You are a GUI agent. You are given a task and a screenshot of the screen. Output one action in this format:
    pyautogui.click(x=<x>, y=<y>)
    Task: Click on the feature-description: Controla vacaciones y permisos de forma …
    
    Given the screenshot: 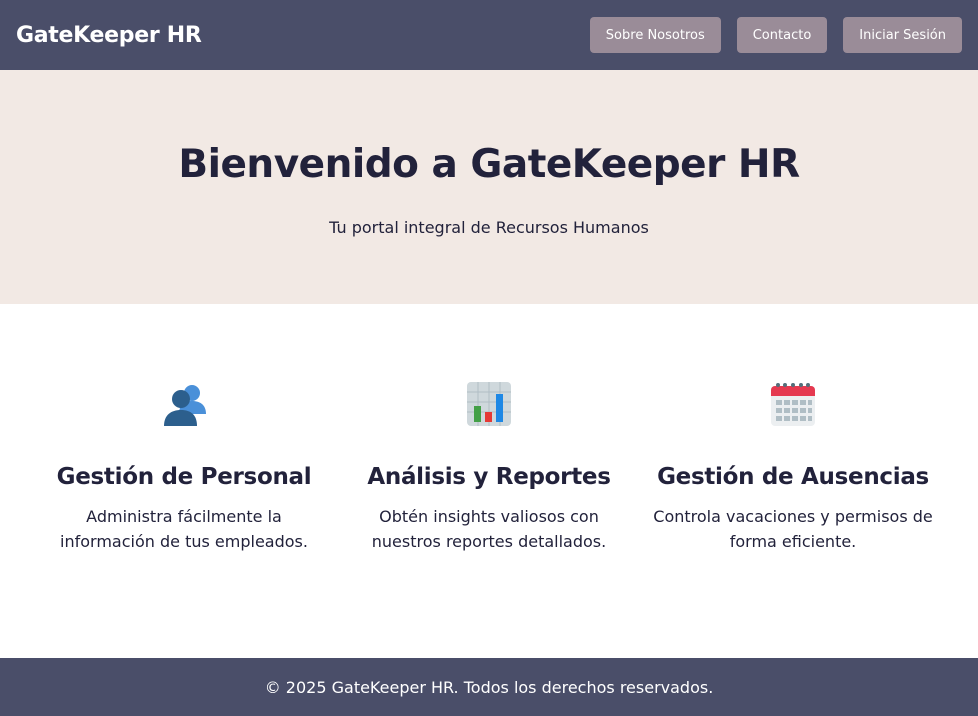 What is the action you would take?
    pyautogui.click(x=793, y=529)
    